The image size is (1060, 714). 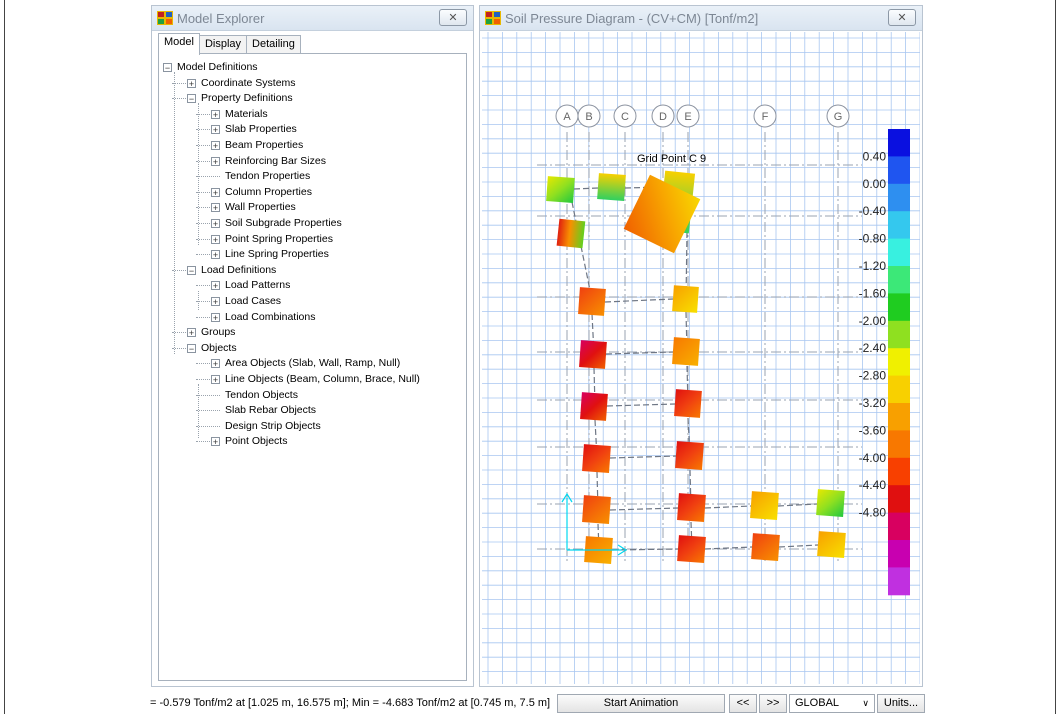 I want to click on next-step-button: >>, so click(x=773, y=703).